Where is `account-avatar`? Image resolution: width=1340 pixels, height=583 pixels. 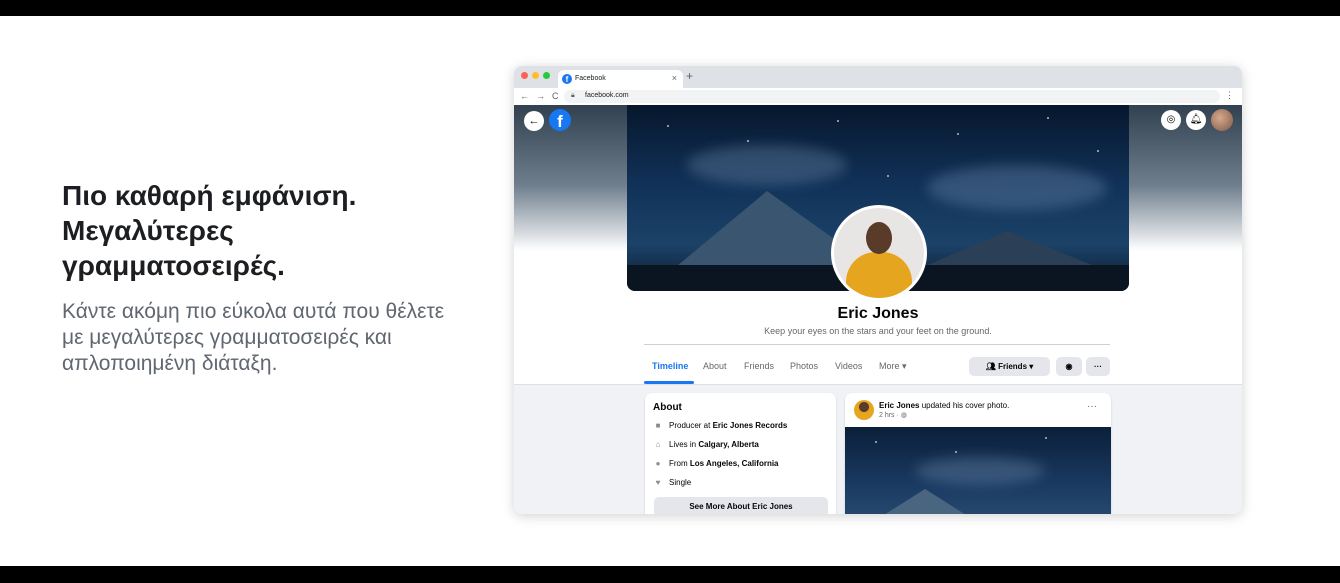
account-avatar is located at coordinates (1222, 120).